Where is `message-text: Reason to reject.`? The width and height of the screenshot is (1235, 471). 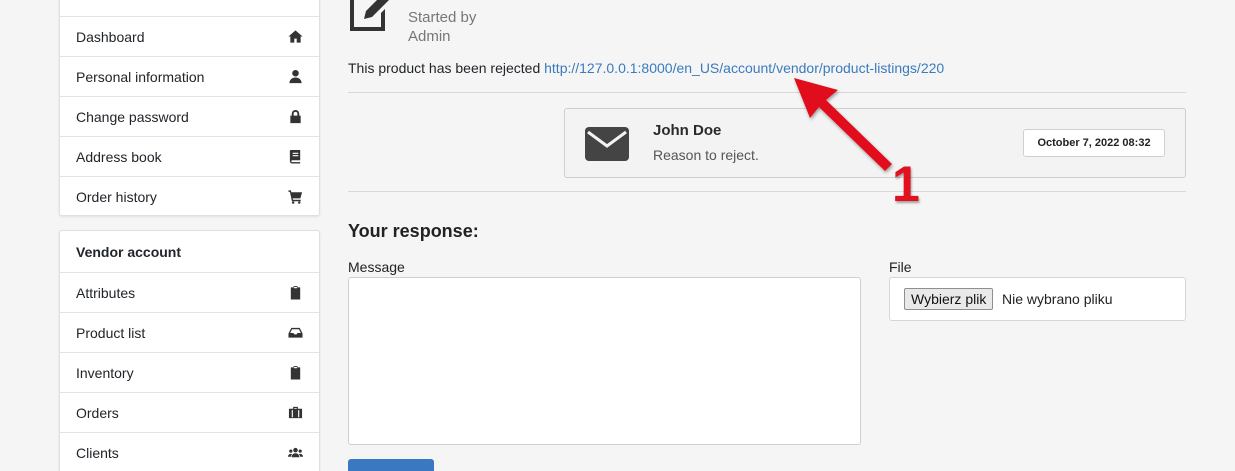 message-text: Reason to reject. is located at coordinates (706, 155).